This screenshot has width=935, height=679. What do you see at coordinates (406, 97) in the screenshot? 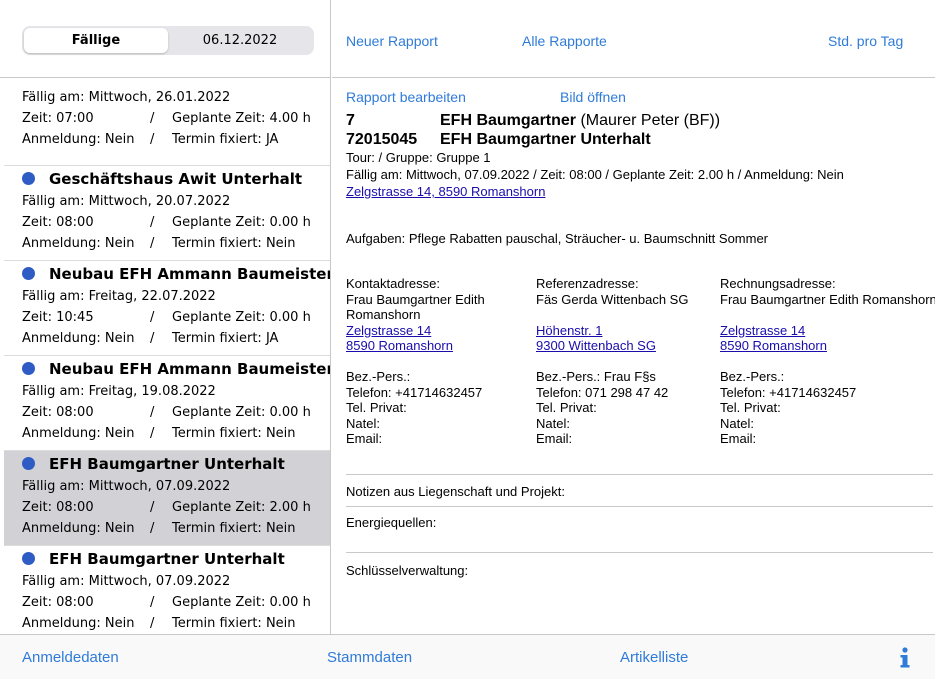
I see `edit-report-button: Rapport bearbeiten` at bounding box center [406, 97].